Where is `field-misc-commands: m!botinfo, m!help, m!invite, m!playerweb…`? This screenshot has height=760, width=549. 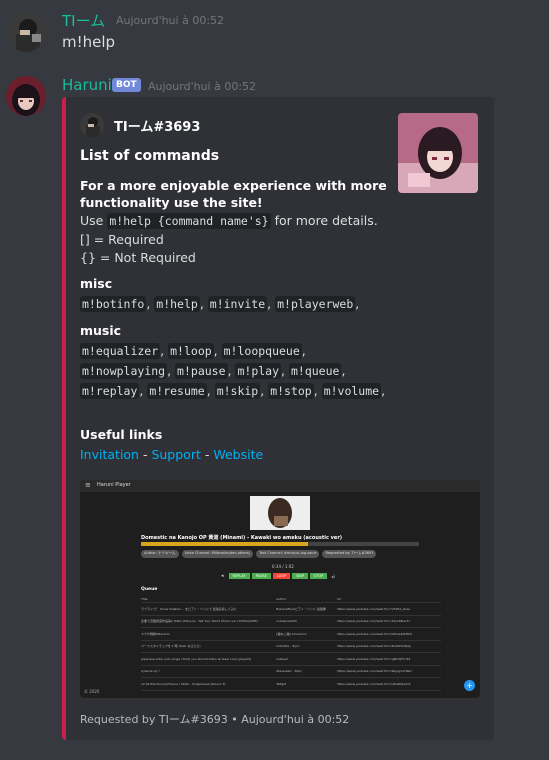
field-misc-commands: m!botinfo, m!help, m!invite, m!playerweb… is located at coordinates (240, 304).